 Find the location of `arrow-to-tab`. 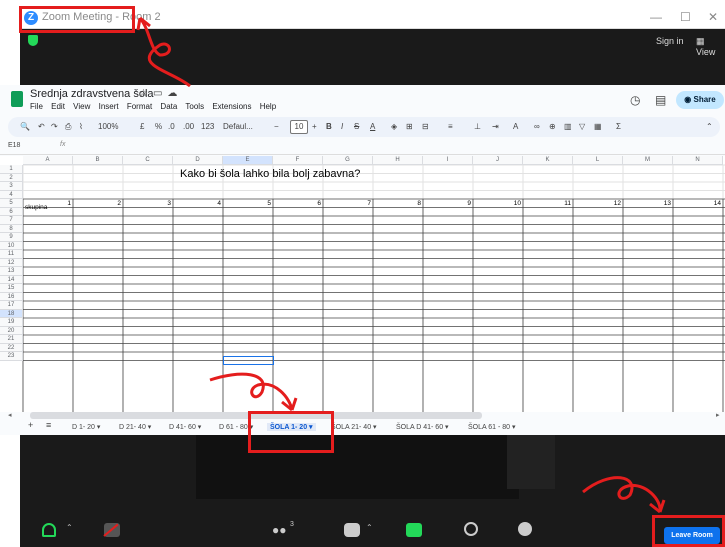

arrow-to-tab is located at coordinates (251, 391).